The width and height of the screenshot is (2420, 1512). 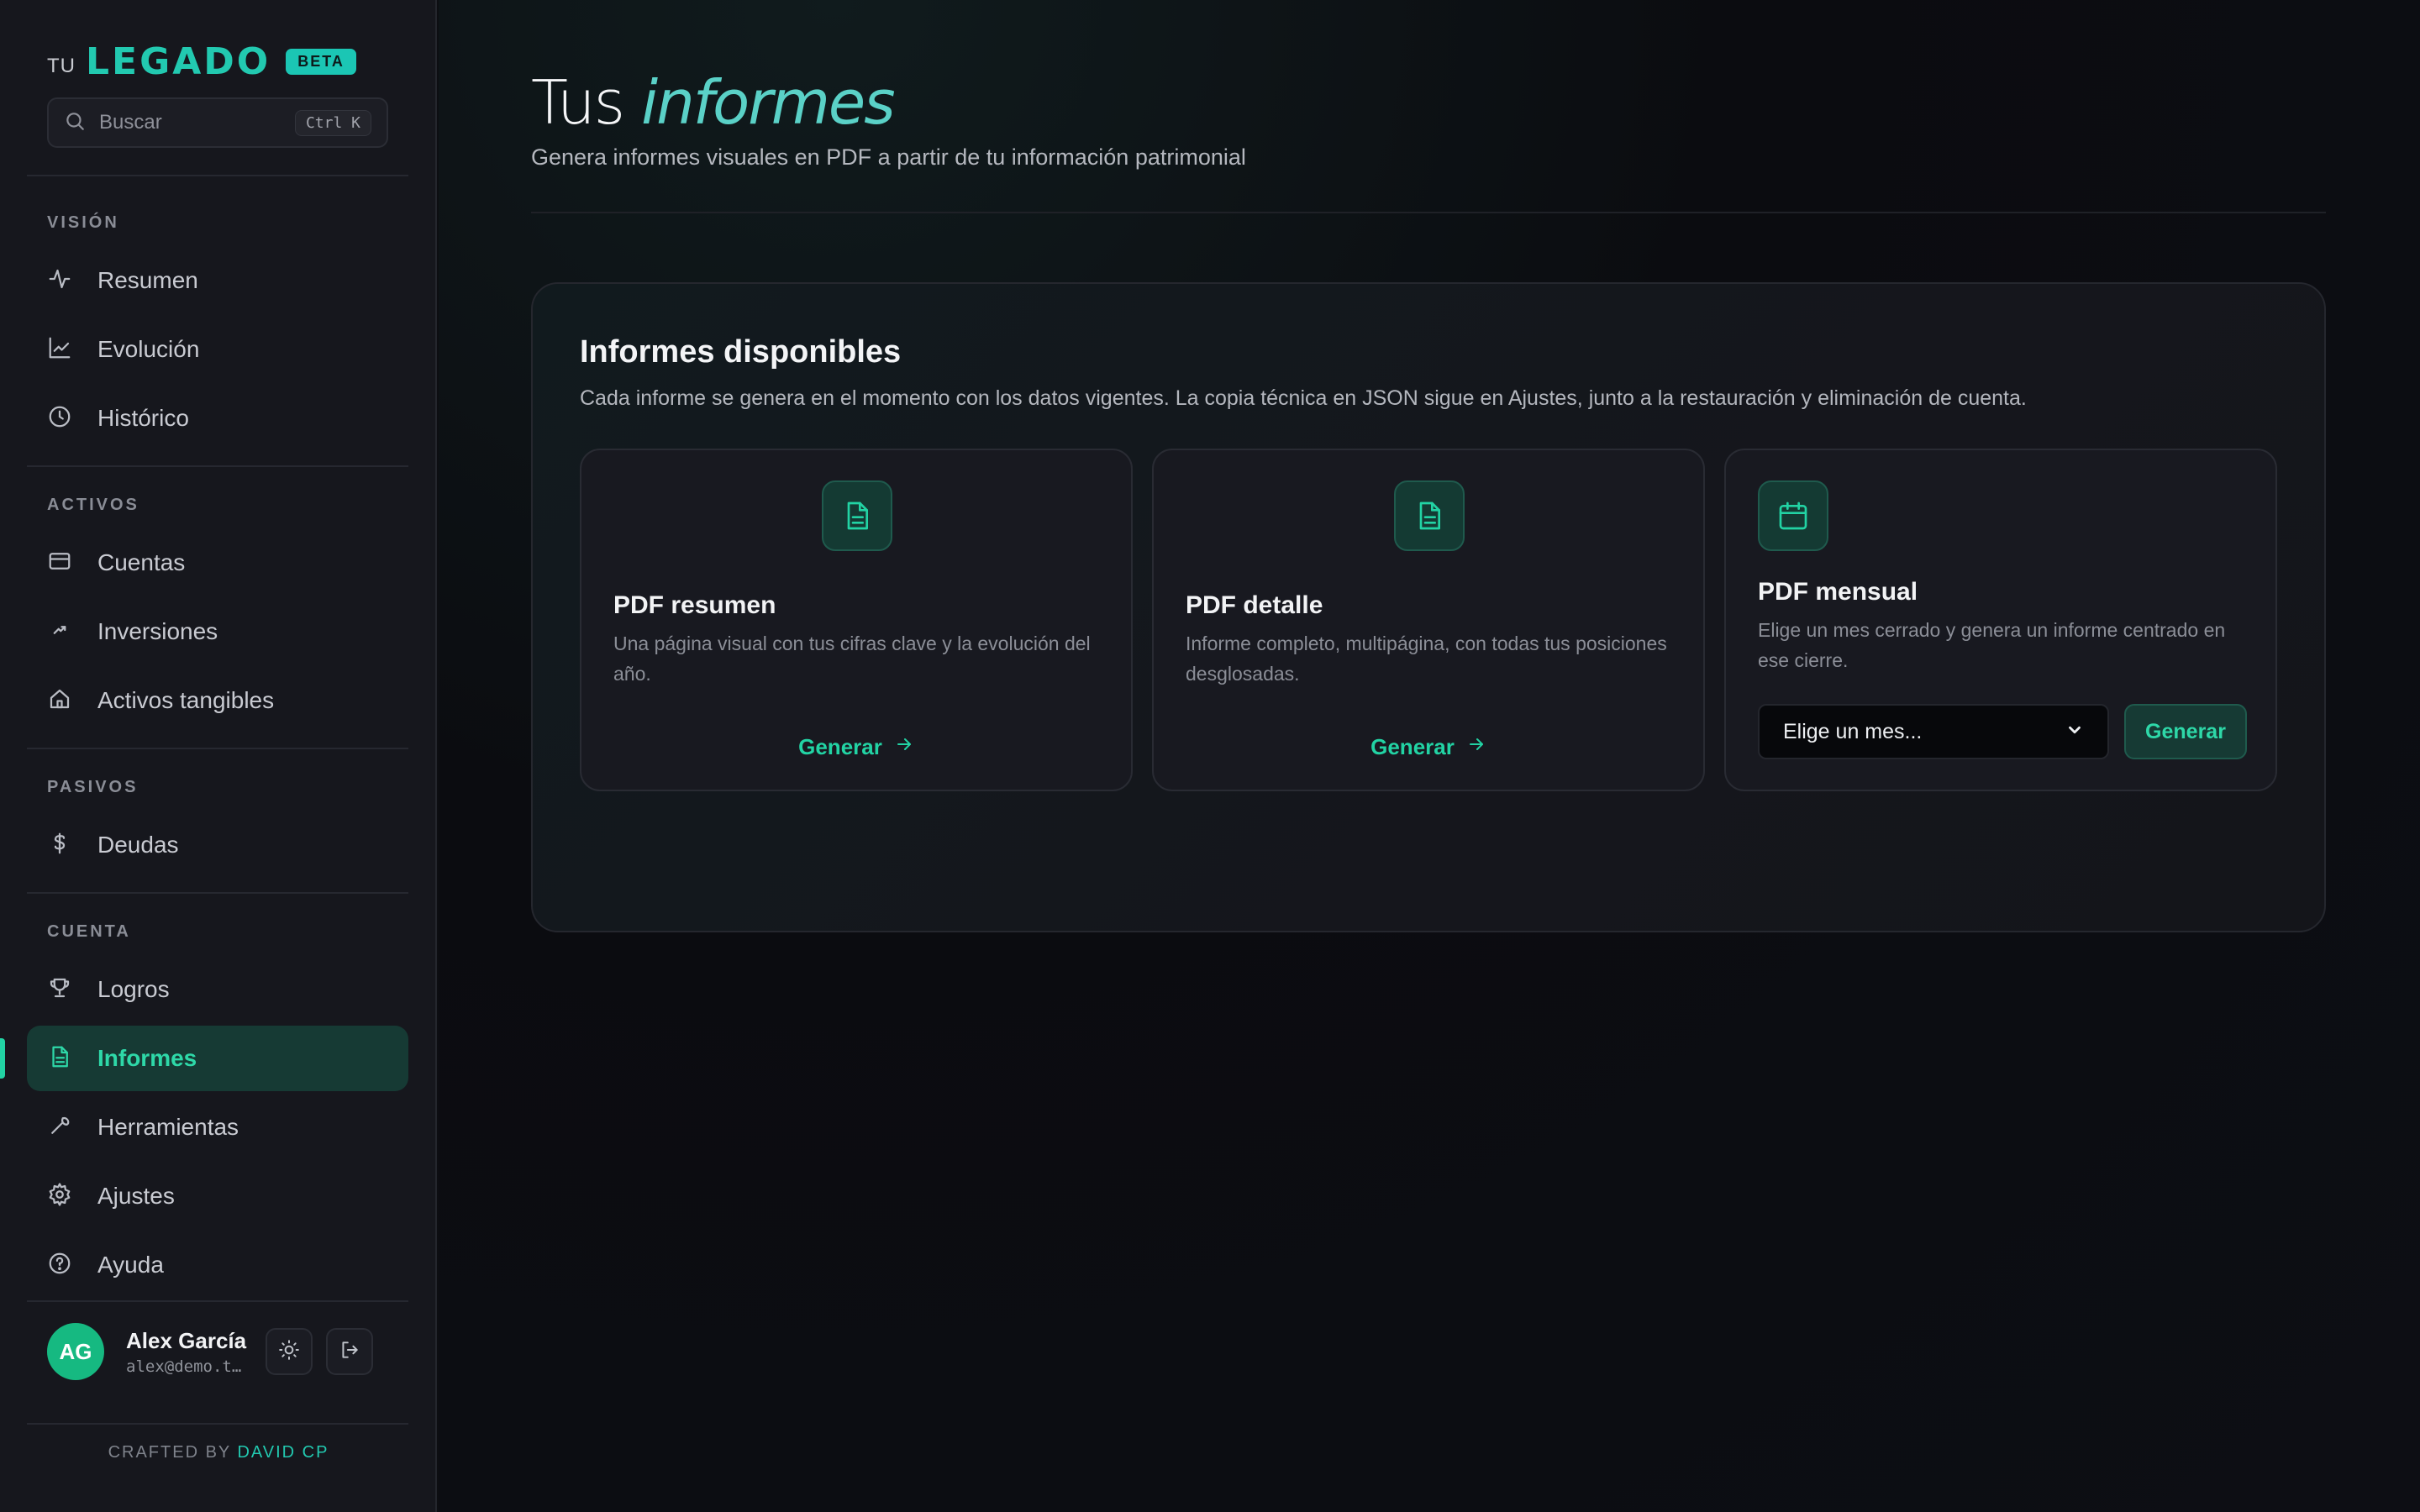 I want to click on credit-card-icon, so click(x=60, y=563).